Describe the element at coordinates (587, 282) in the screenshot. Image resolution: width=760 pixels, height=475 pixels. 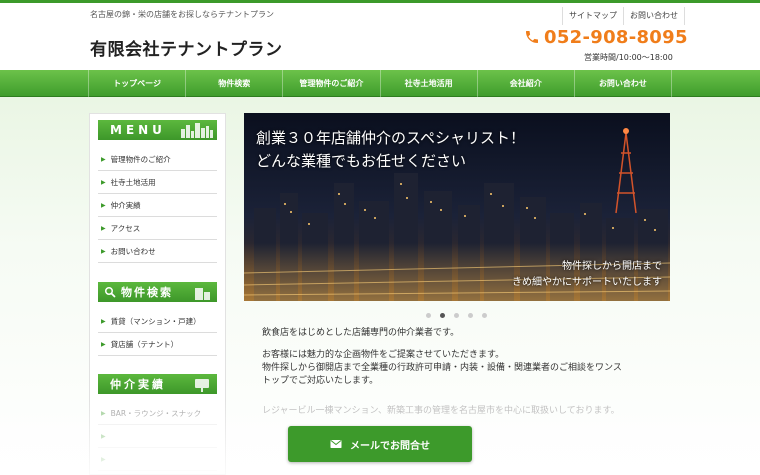
I see `slide-subtext-line: きめ細やかにサポートいたします` at that location.